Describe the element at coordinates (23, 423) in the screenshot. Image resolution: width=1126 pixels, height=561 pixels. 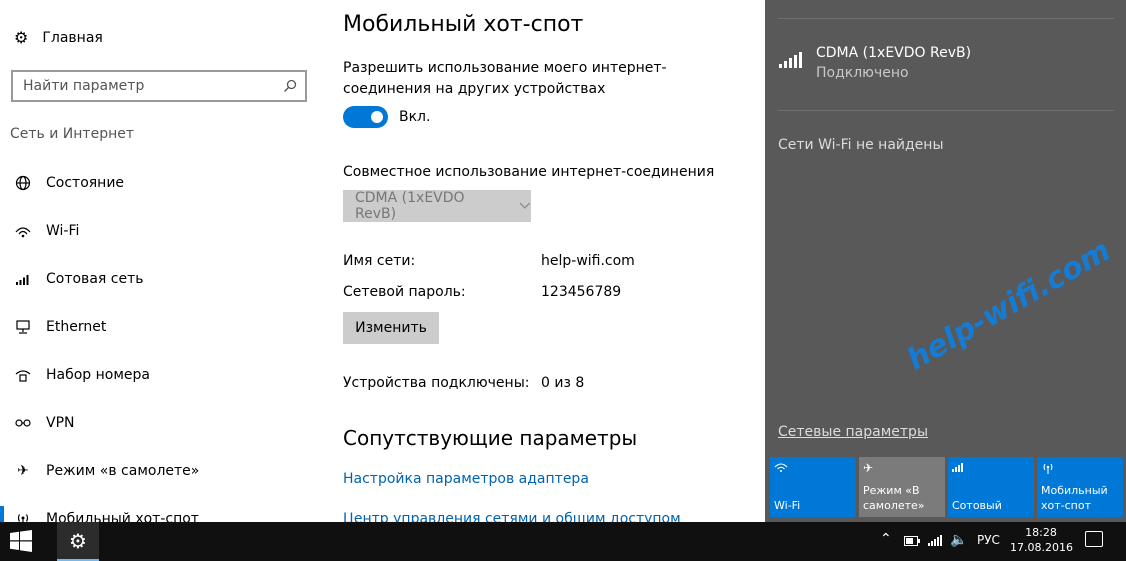
I see `vpn-icon` at that location.